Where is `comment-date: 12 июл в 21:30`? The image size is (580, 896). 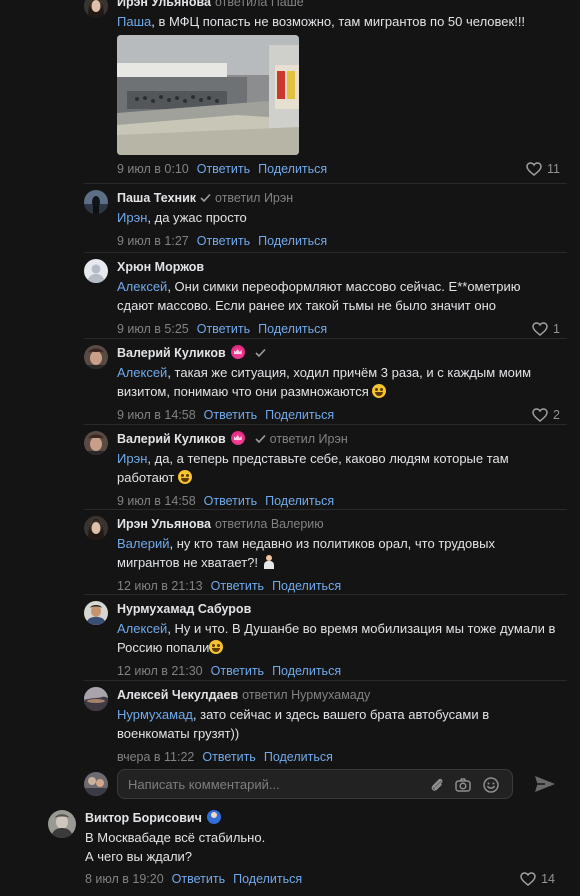 comment-date: 12 июл в 21:30 is located at coordinates (160, 671).